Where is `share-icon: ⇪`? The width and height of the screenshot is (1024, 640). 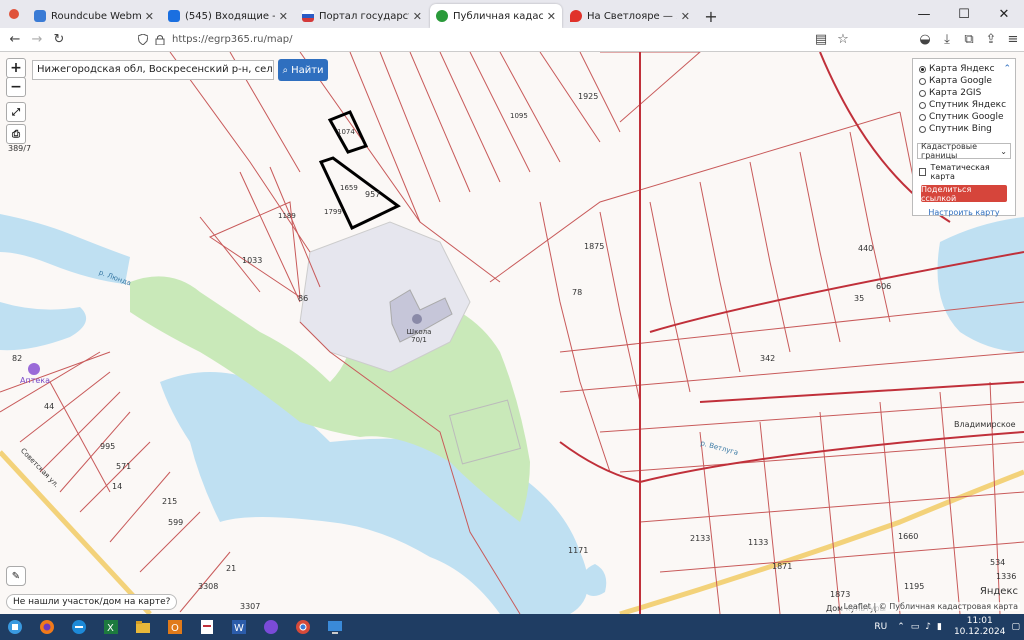
share-icon: ⇪ is located at coordinates (991, 40).